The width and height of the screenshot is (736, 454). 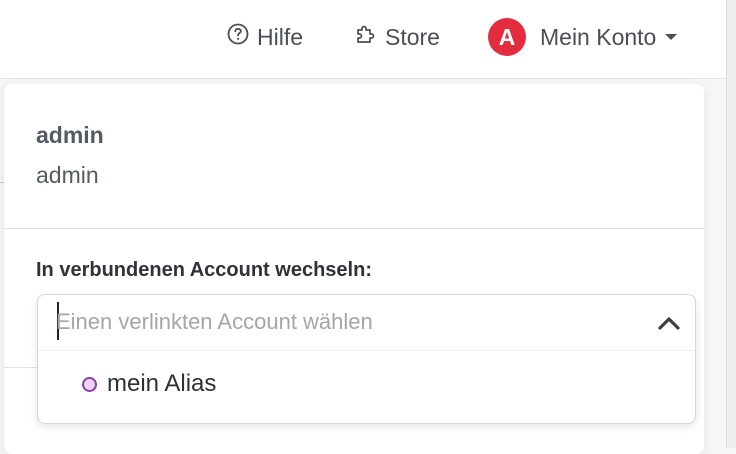 What do you see at coordinates (366, 384) in the screenshot?
I see `select-option: mein Alias` at bounding box center [366, 384].